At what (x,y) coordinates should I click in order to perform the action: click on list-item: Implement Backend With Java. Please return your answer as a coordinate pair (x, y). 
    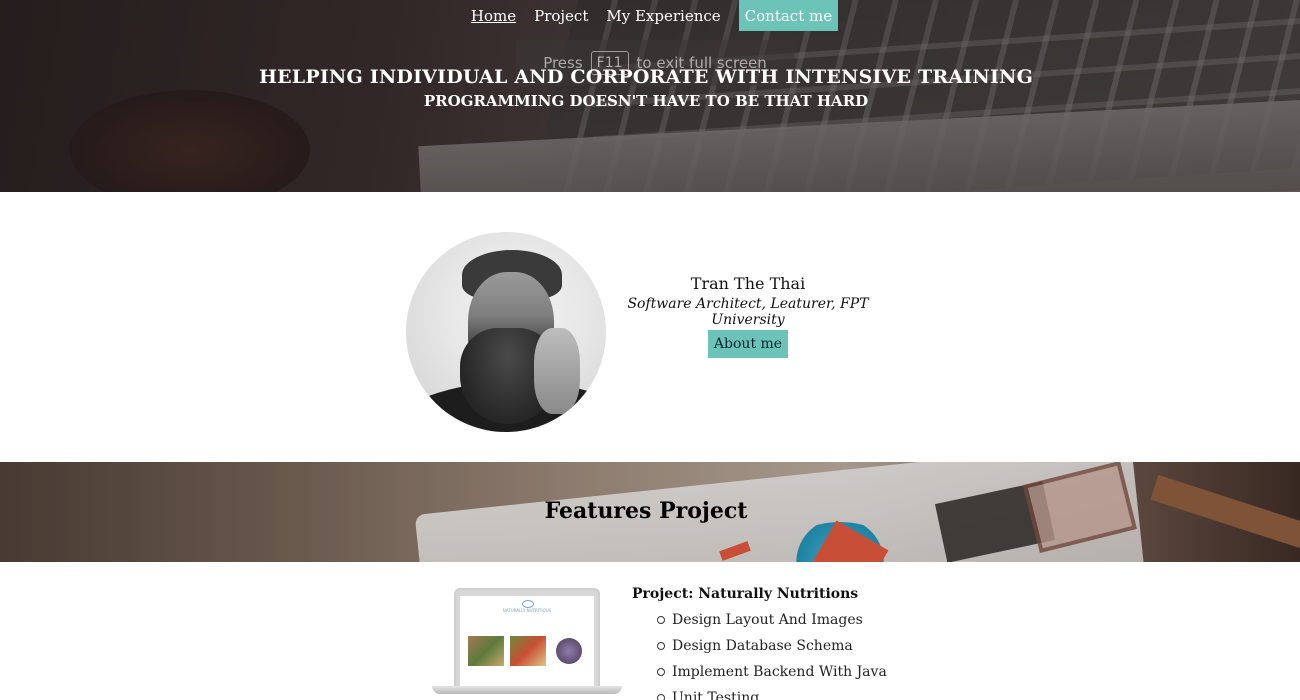
    Looking at the image, I should click on (832, 672).